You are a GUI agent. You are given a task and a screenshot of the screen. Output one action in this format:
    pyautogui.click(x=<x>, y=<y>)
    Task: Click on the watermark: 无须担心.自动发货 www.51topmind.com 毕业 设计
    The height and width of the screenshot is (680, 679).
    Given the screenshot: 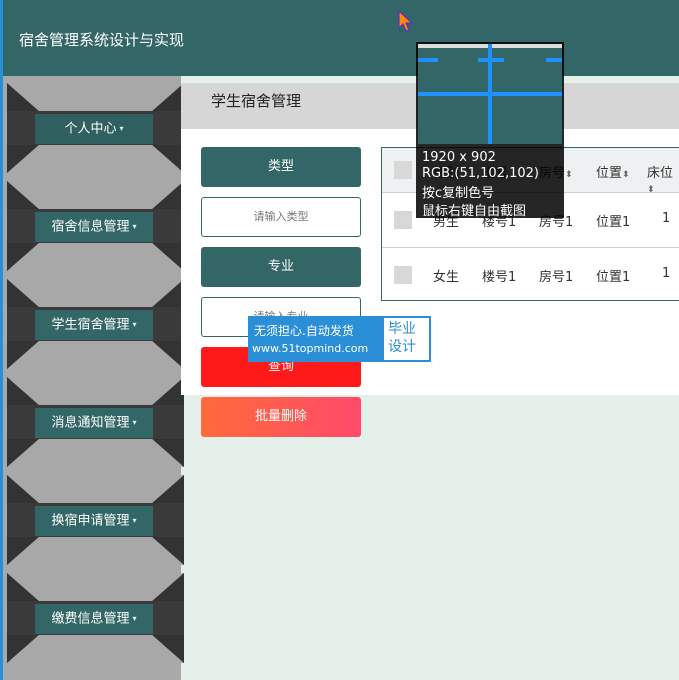 What is the action you would take?
    pyautogui.click(x=339, y=339)
    